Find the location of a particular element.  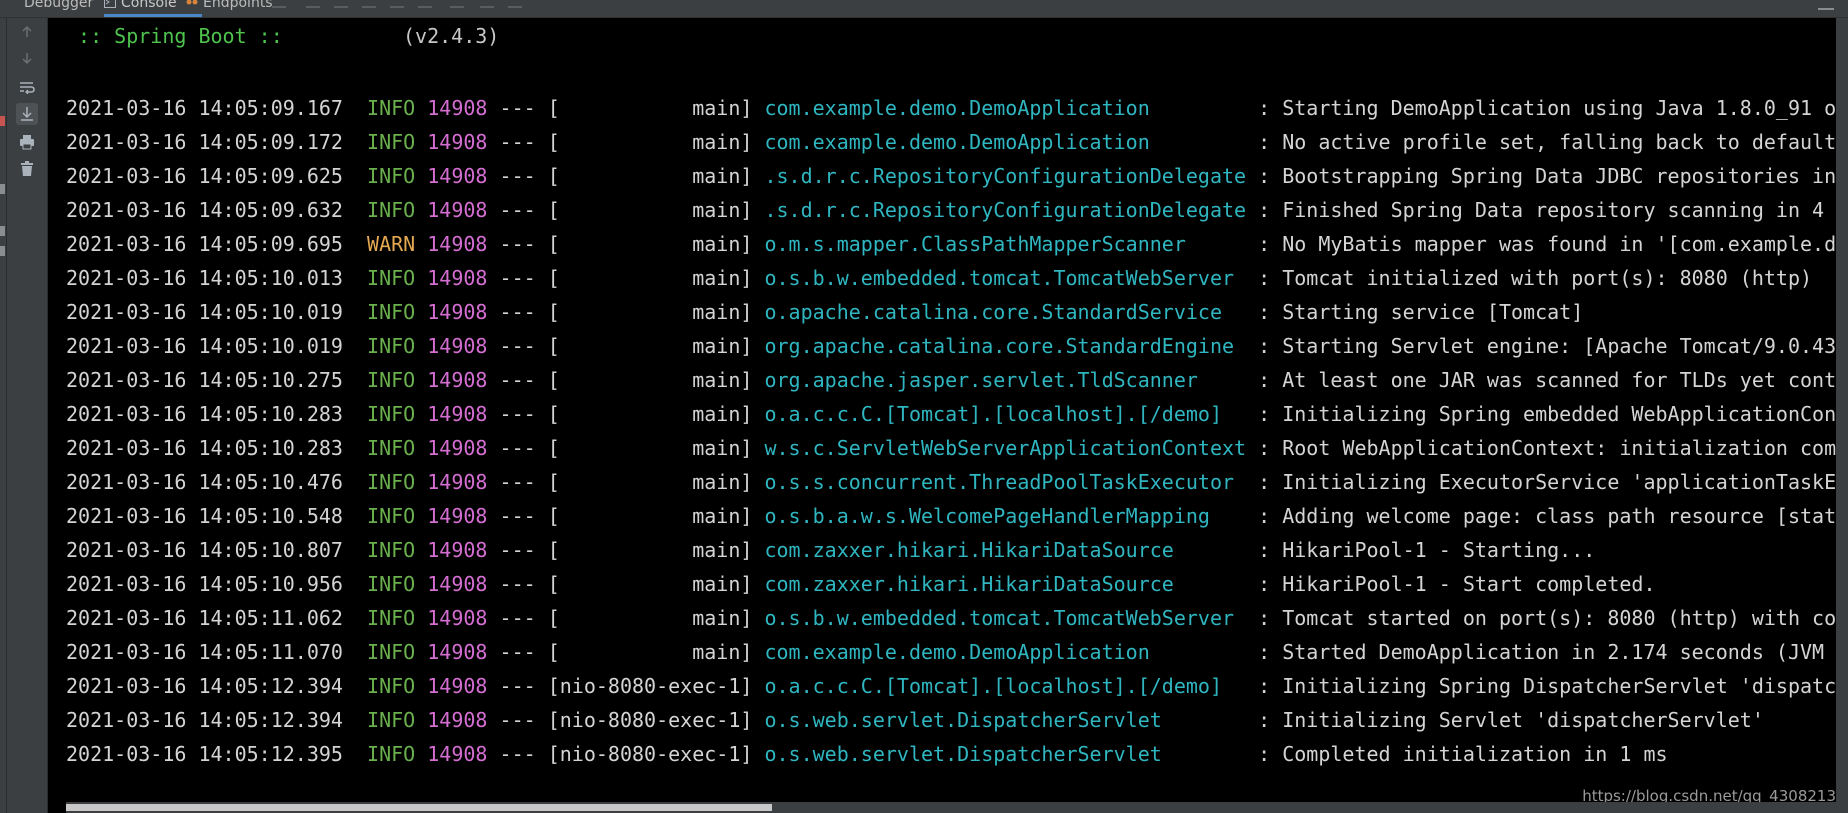

horizontal-scrollbar-thumb is located at coordinates (419, 807).